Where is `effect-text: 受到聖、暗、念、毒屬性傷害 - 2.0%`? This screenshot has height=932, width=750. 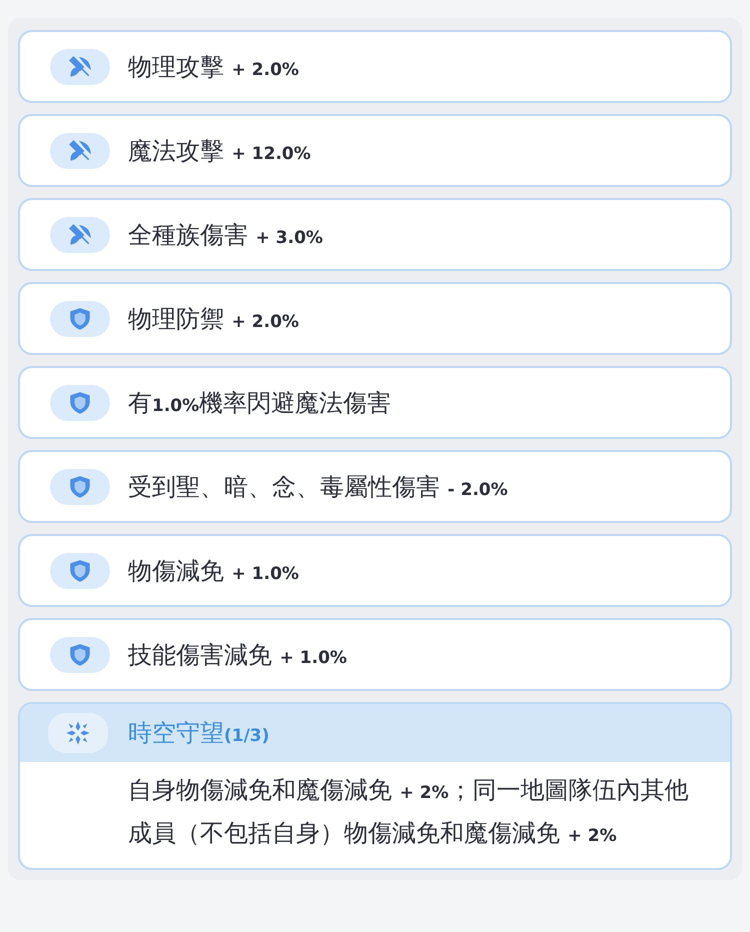 effect-text: 受到聖、暗、念、毒屬性傷害 - 2.0% is located at coordinates (318, 487).